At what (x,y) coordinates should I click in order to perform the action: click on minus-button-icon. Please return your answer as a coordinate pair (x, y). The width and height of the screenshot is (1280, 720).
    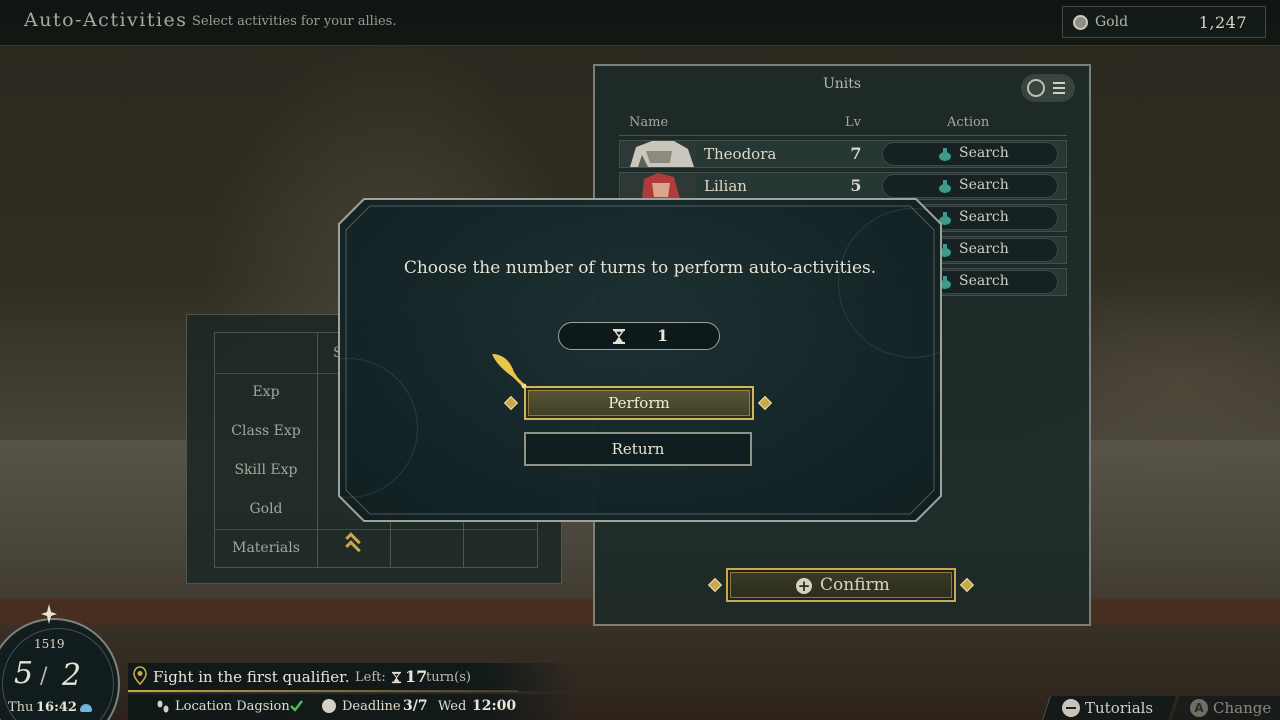
    Looking at the image, I should click on (1071, 708).